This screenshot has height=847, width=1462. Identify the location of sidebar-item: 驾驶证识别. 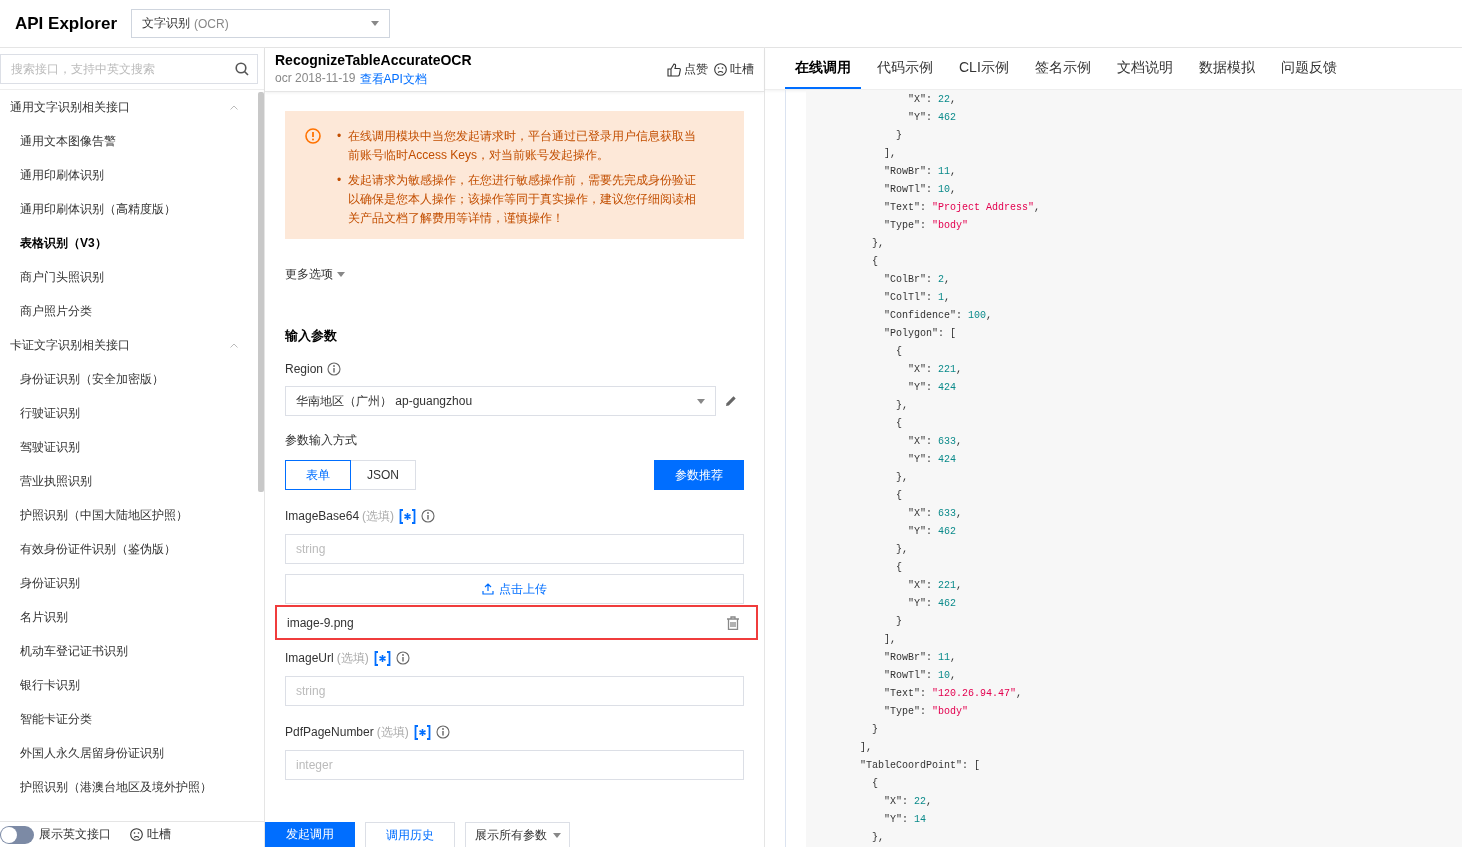
(129, 447).